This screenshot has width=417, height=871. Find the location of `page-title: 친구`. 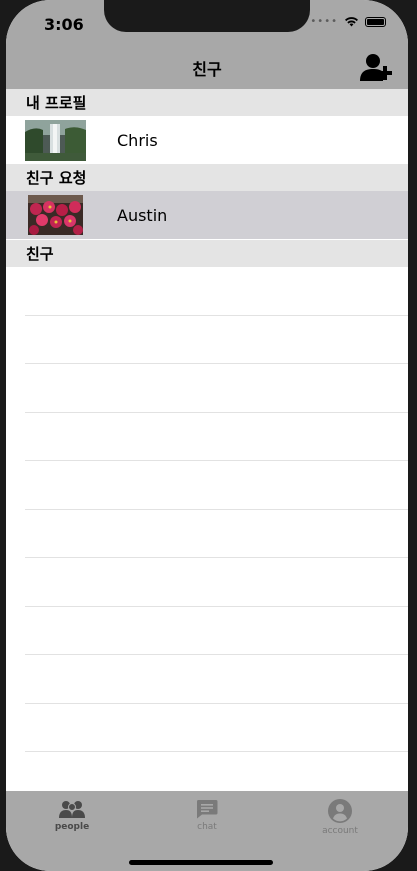

page-title: 친구 is located at coordinates (207, 69).